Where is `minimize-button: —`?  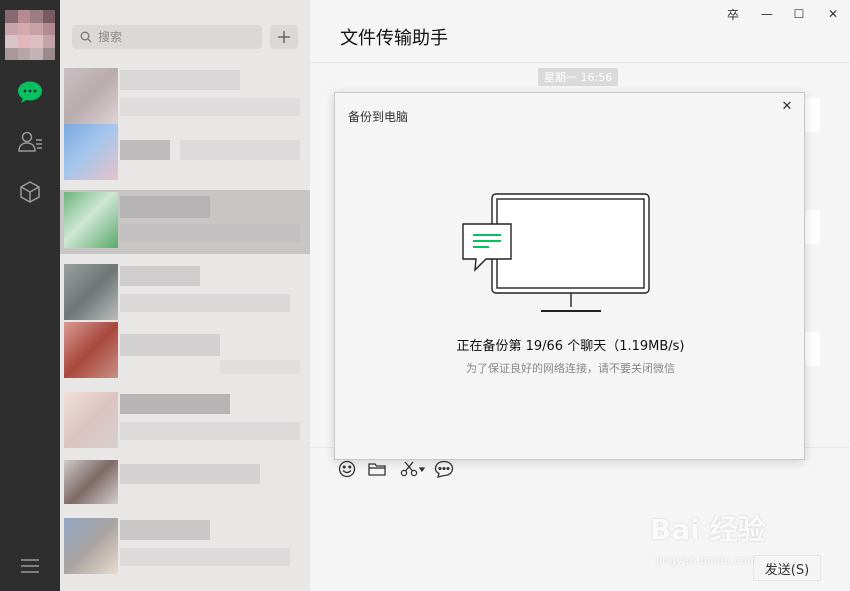 minimize-button: — is located at coordinates (767, 14).